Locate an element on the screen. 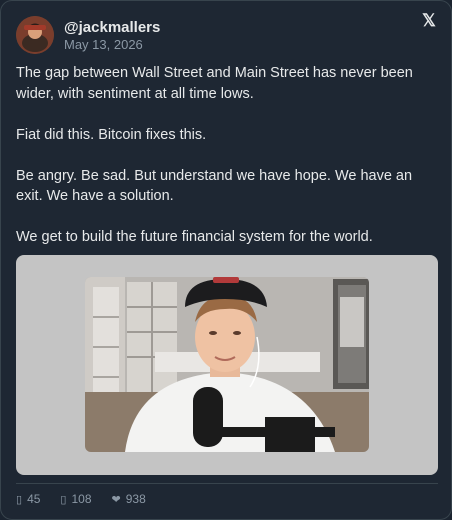 This screenshot has height=520, width=452. tweet-date: May 13, 2026 is located at coordinates (103, 44).